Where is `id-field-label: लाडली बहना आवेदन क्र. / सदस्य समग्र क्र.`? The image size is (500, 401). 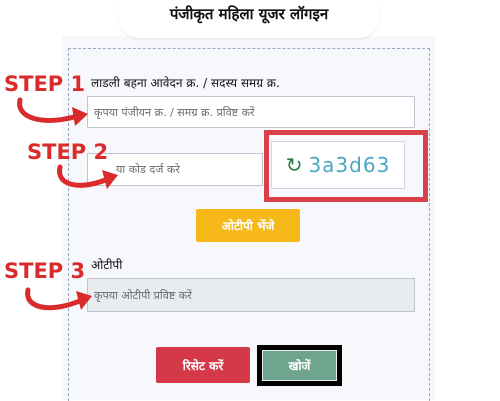
id-field-label: लाडली बहना आवेदन क्र. / सदस्य समग्र क्र. is located at coordinates (185, 83).